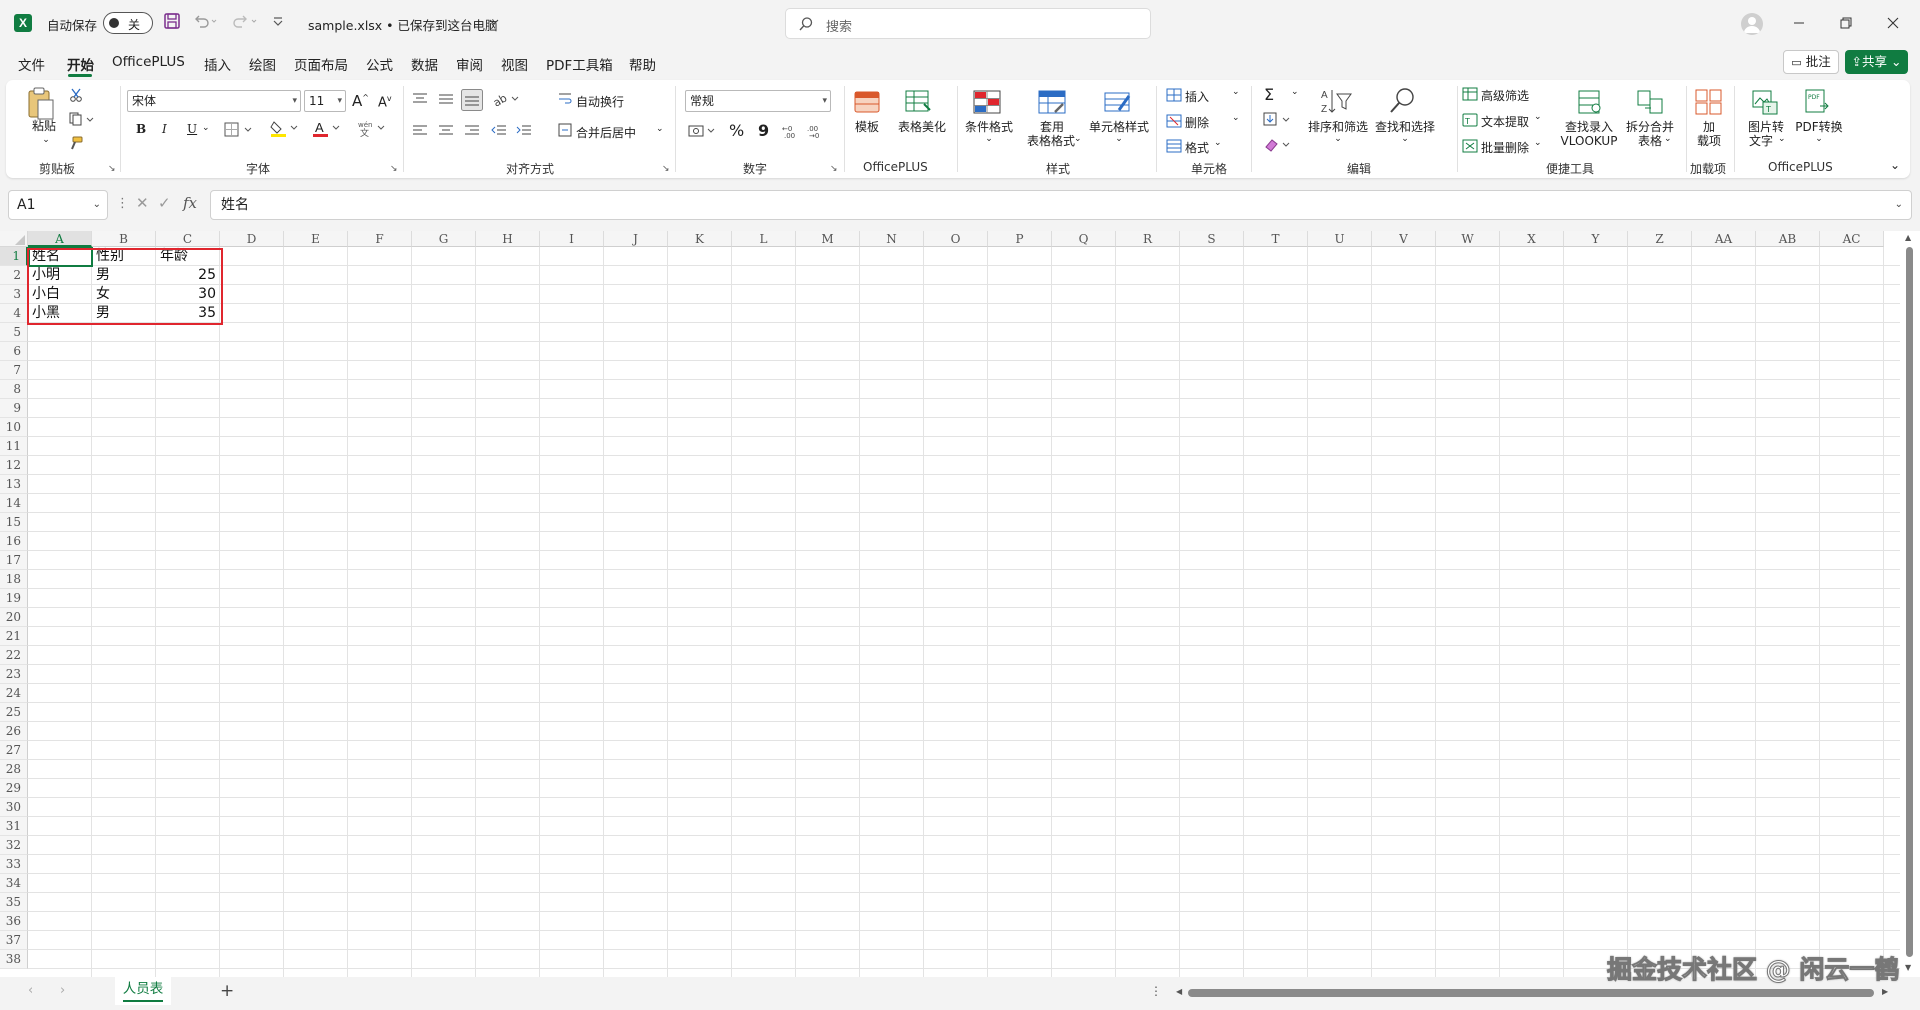 Image resolution: width=1920 pixels, height=1010 pixels. What do you see at coordinates (14, 522) in the screenshot?
I see `row-header: 15` at bounding box center [14, 522].